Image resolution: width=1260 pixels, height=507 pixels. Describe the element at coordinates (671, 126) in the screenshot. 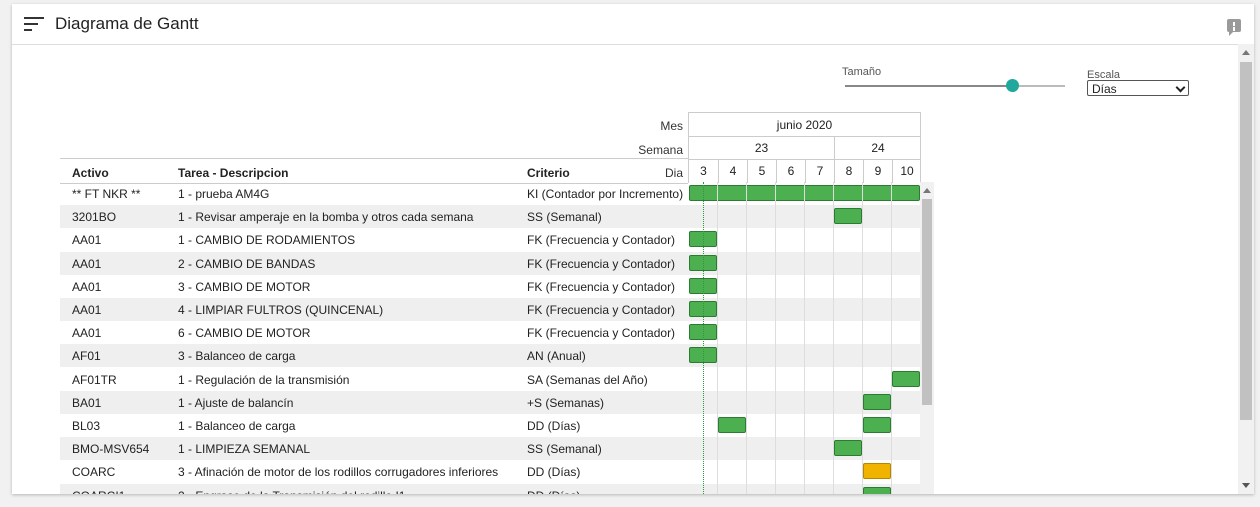

I see `month-label: Mes` at that location.